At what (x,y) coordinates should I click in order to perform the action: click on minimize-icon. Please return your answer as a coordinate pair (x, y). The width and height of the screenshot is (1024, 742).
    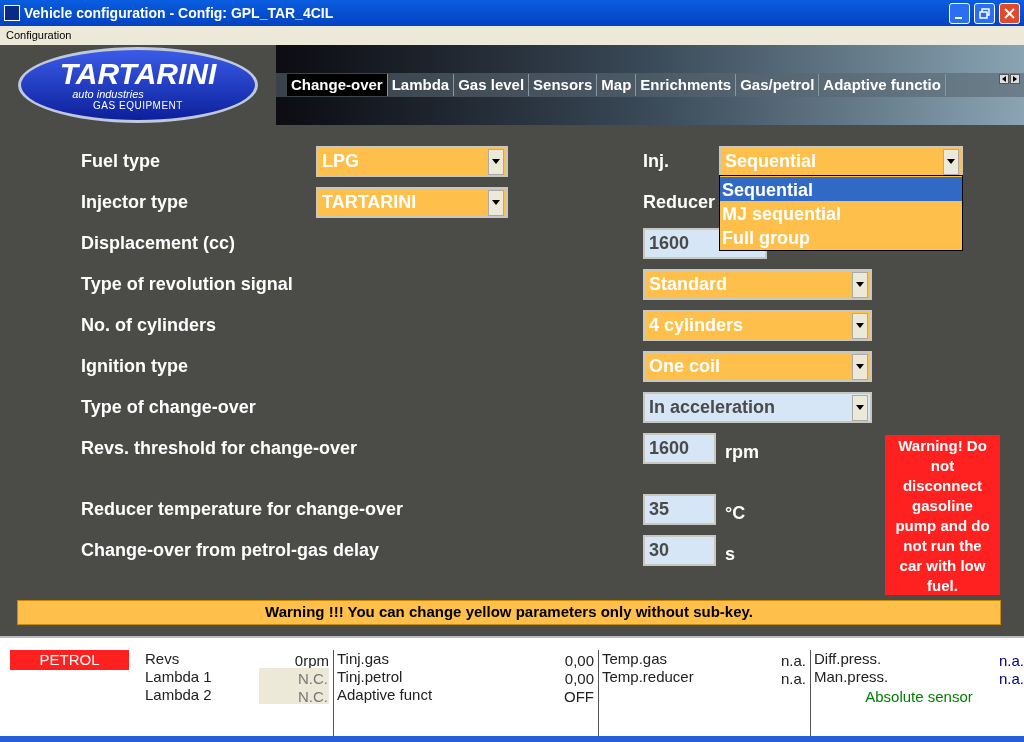
    Looking at the image, I should click on (958, 17).